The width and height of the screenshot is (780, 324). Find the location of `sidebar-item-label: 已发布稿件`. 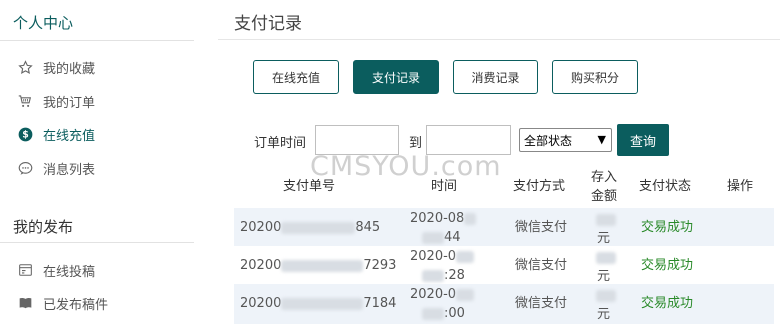

sidebar-item-label: 已发布稿件 is located at coordinates (76, 305).